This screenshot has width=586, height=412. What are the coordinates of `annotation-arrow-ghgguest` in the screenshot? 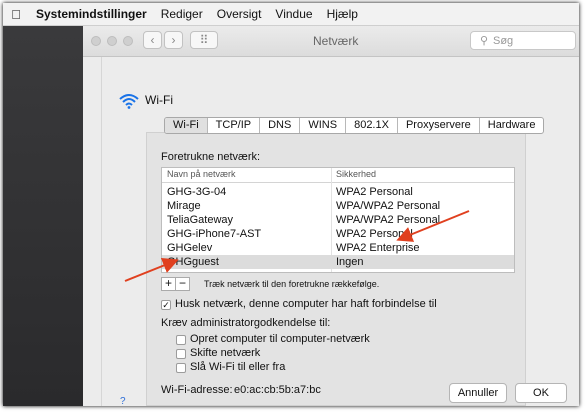 It's located at (433, 226).